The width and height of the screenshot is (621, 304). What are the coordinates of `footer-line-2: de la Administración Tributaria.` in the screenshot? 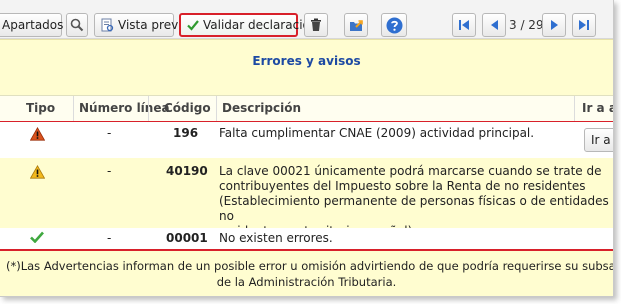 It's located at (306, 282).